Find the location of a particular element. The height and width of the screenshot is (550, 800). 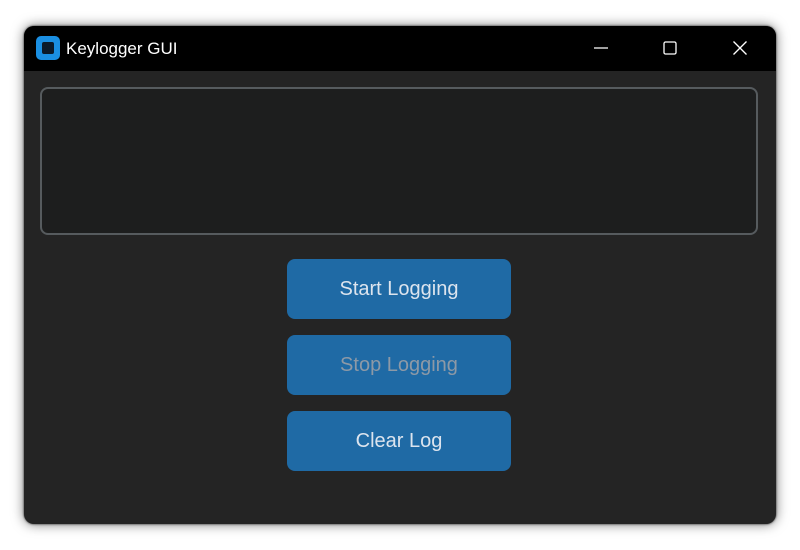

minimize-icon is located at coordinates (601, 48).